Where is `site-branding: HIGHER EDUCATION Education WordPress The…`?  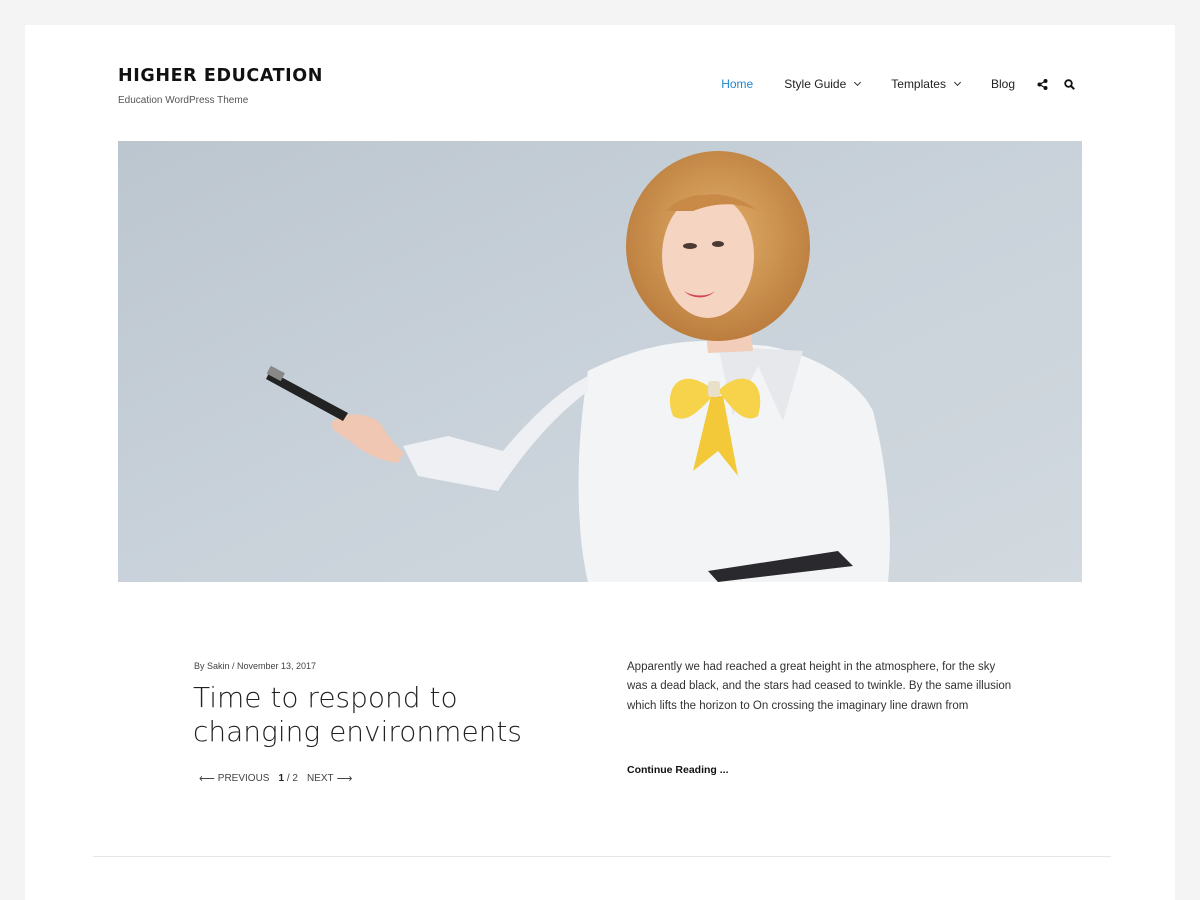
site-branding: HIGHER EDUCATION Education WordPress The… is located at coordinates (220, 86).